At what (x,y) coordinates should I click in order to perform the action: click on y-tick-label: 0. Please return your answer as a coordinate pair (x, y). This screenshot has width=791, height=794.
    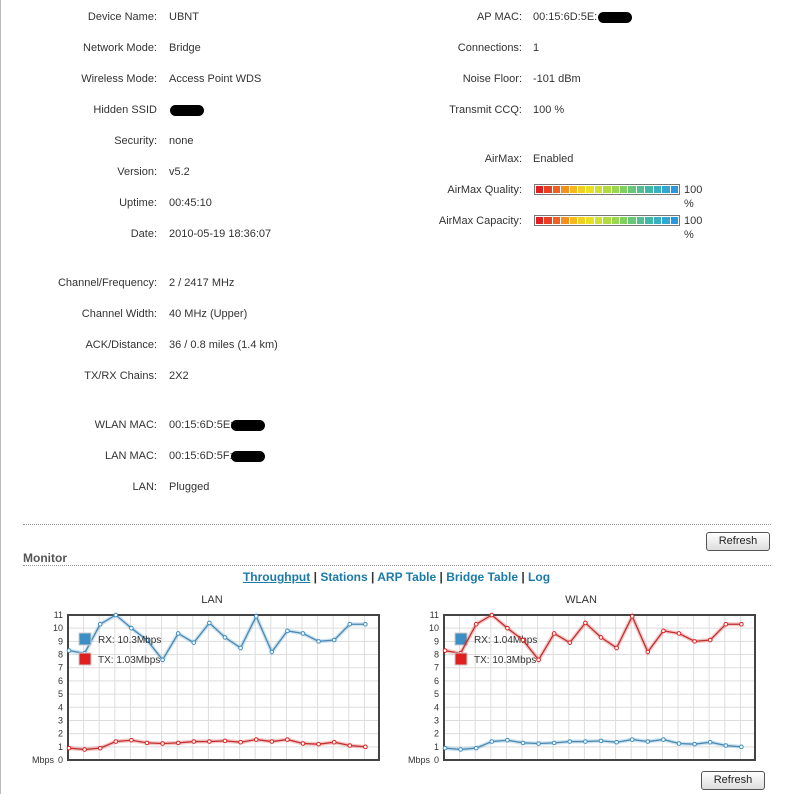
    Looking at the image, I should click on (436, 760).